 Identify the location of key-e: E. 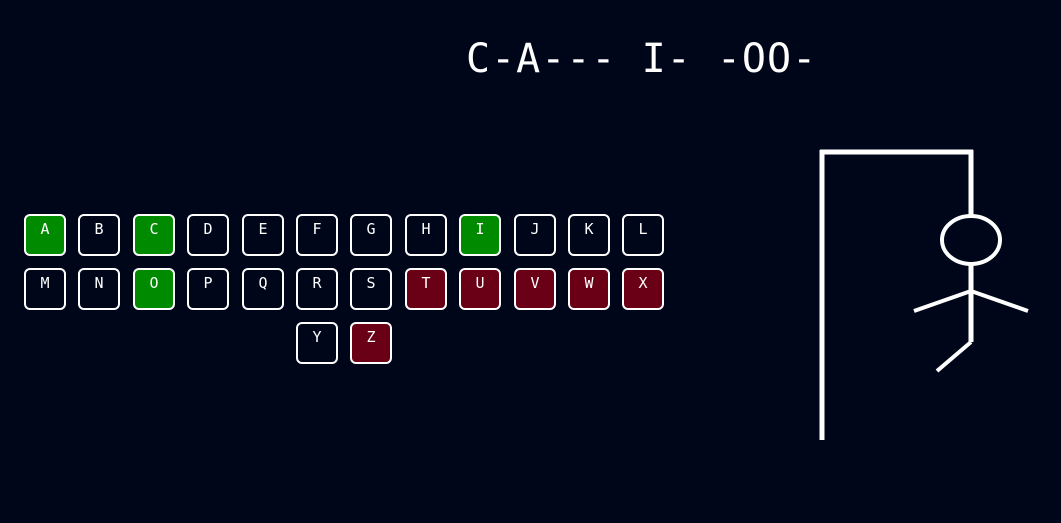
(263, 235).